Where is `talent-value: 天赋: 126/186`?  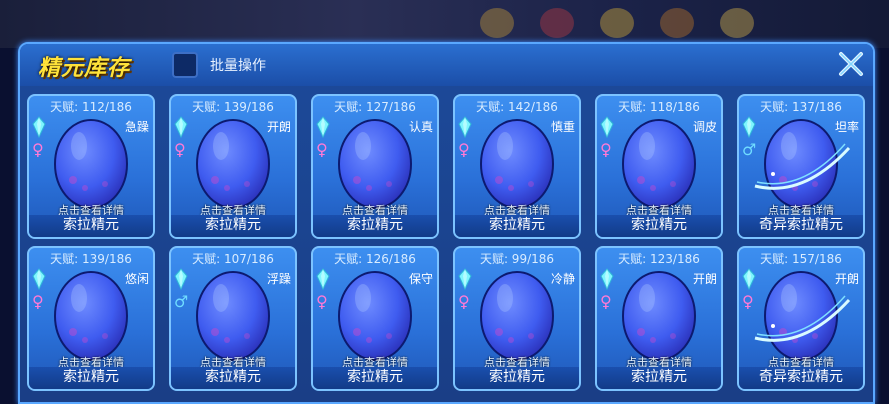
talent-value: 天赋: 126/186 is located at coordinates (375, 259).